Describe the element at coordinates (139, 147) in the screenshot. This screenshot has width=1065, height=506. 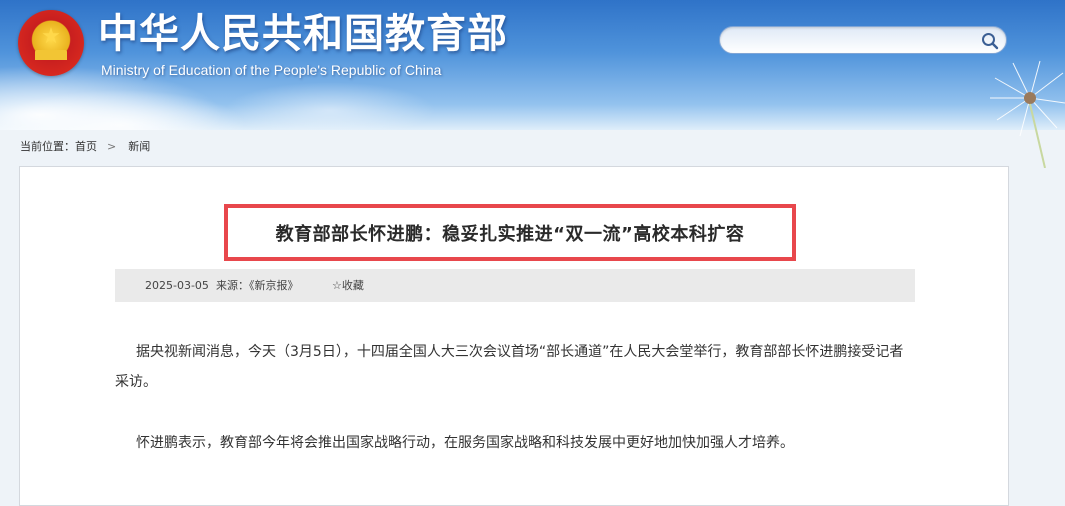
I see `breadcrumb-news-link: 新闻` at that location.